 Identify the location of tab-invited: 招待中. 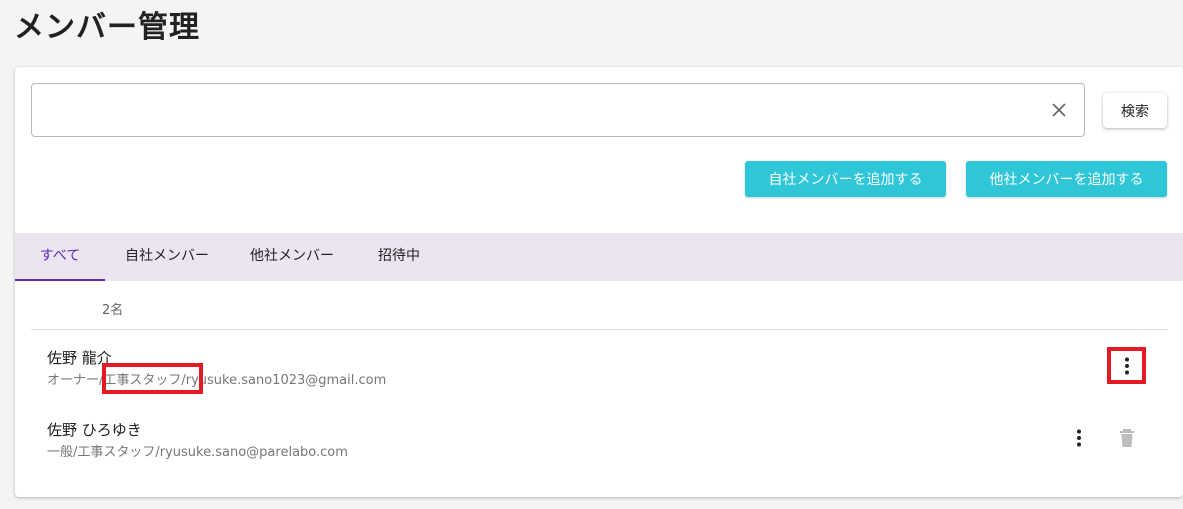
(399, 257).